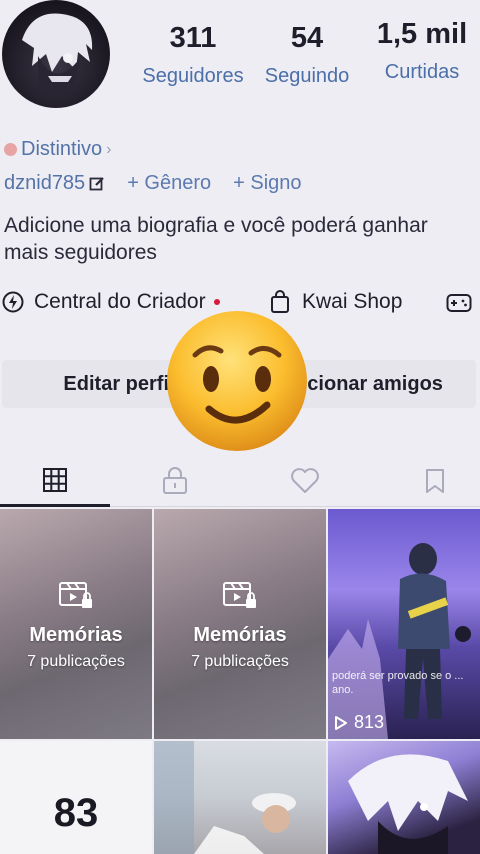 The height and width of the screenshot is (854, 480). I want to click on view-count: 813, so click(359, 722).